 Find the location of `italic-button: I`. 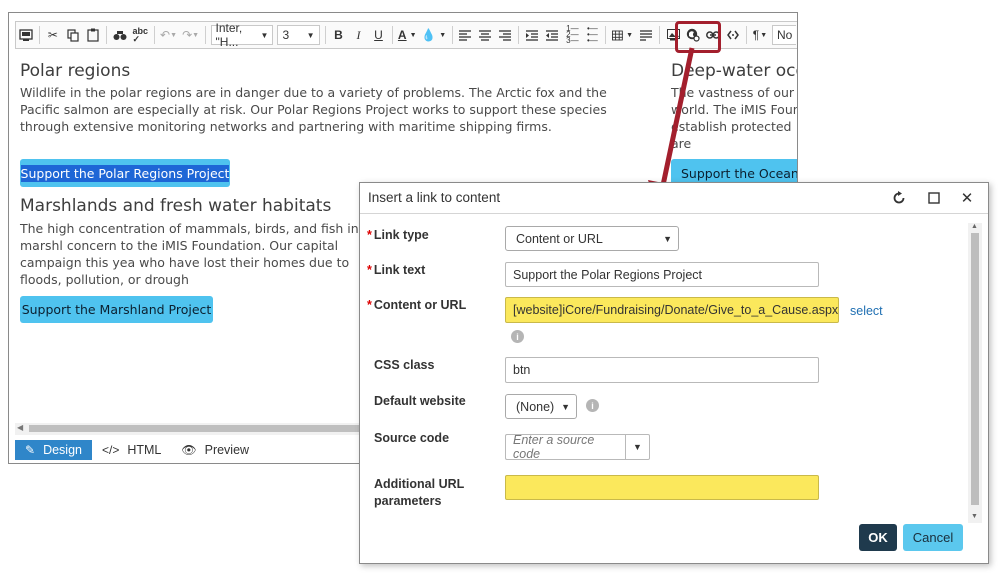

italic-button: I is located at coordinates (359, 35).